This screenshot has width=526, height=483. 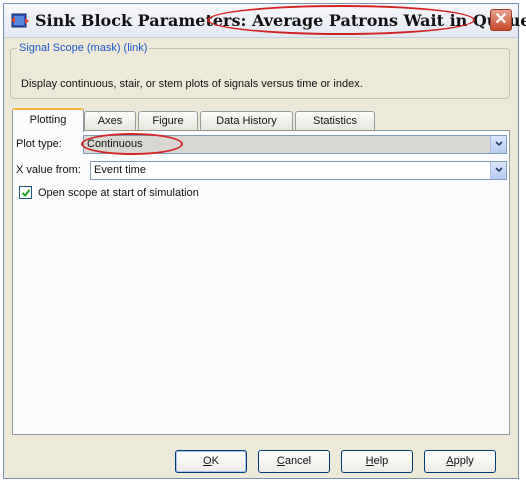 I want to click on tab-axes: Axes, so click(x=110, y=121).